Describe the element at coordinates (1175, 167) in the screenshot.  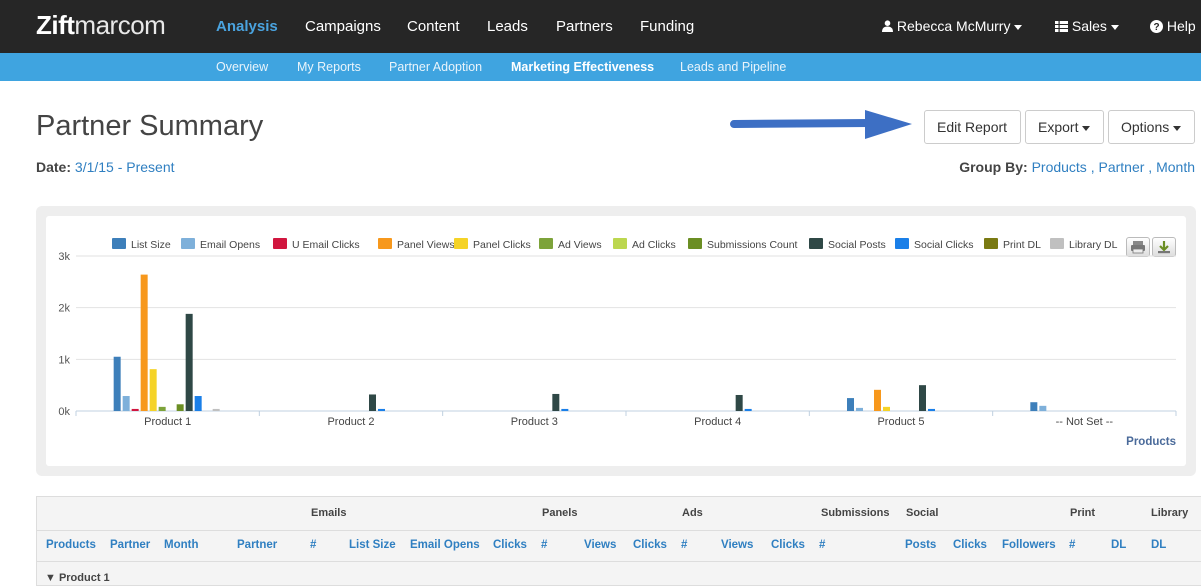
I see `group-by-month: Month` at that location.